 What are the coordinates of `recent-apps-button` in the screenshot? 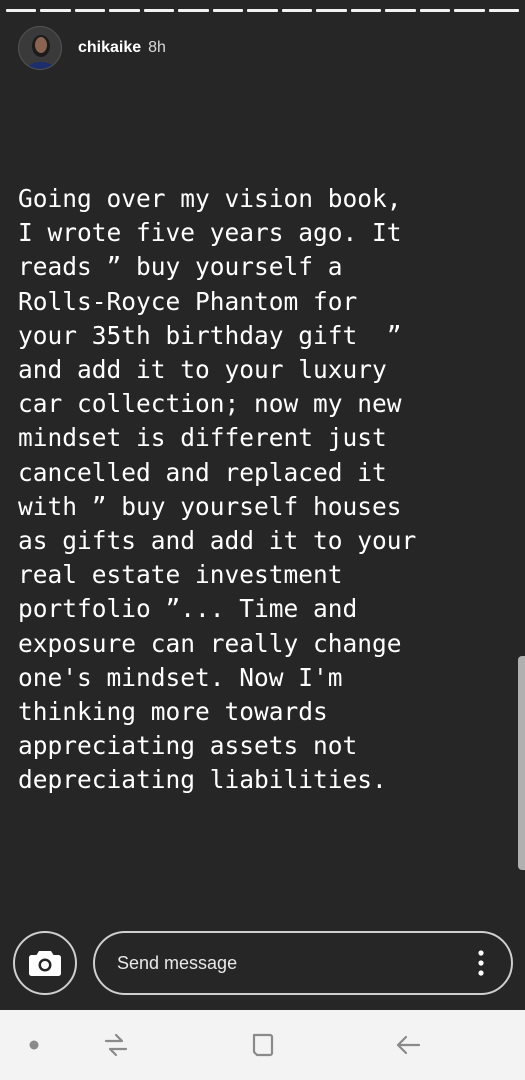 It's located at (116, 1045).